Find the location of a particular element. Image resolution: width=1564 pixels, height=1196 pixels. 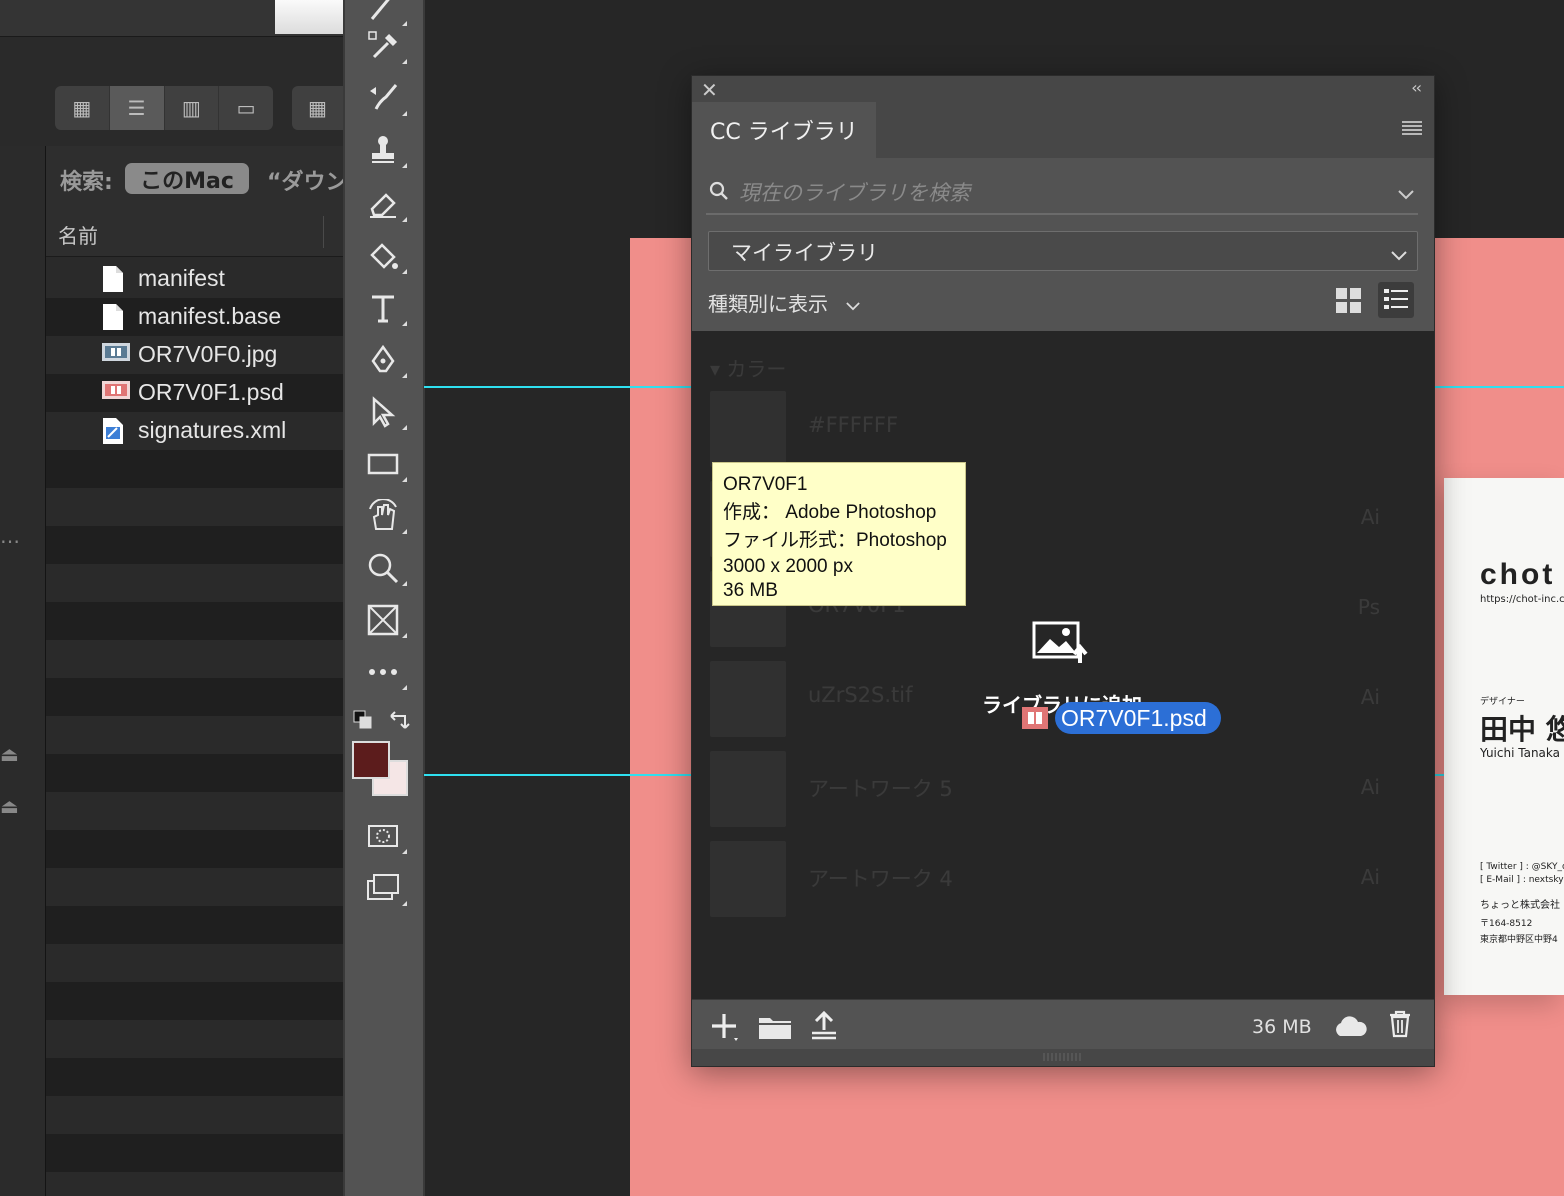

panel-bottom-bar: 36 MB is located at coordinates (1063, 1024).